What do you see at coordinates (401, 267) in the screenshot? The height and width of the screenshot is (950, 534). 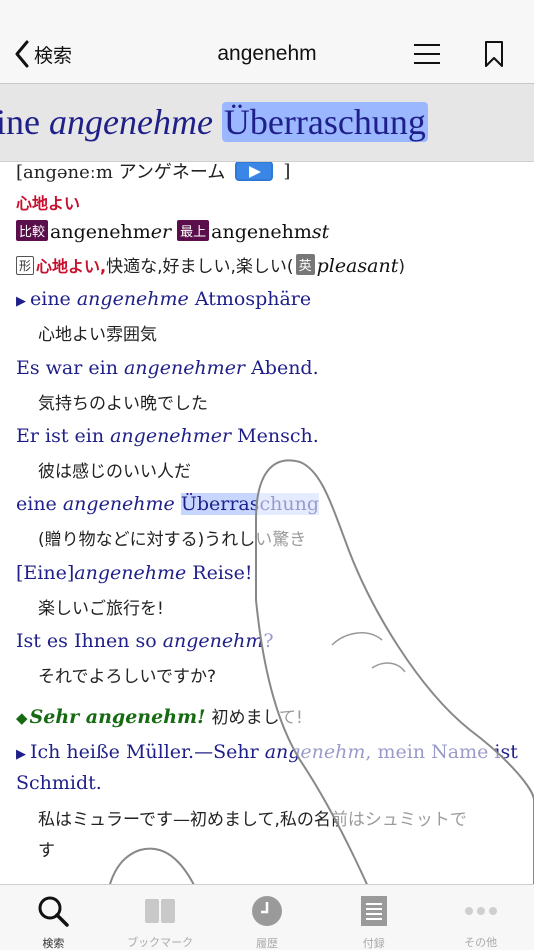 I see `meaning-close: )` at bounding box center [401, 267].